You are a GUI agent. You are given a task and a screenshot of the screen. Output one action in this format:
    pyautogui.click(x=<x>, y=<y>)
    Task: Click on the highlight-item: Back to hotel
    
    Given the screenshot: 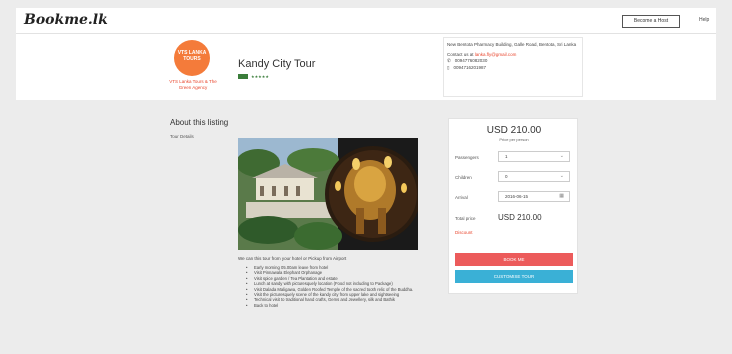 What is the action you would take?
    pyautogui.click(x=346, y=306)
    